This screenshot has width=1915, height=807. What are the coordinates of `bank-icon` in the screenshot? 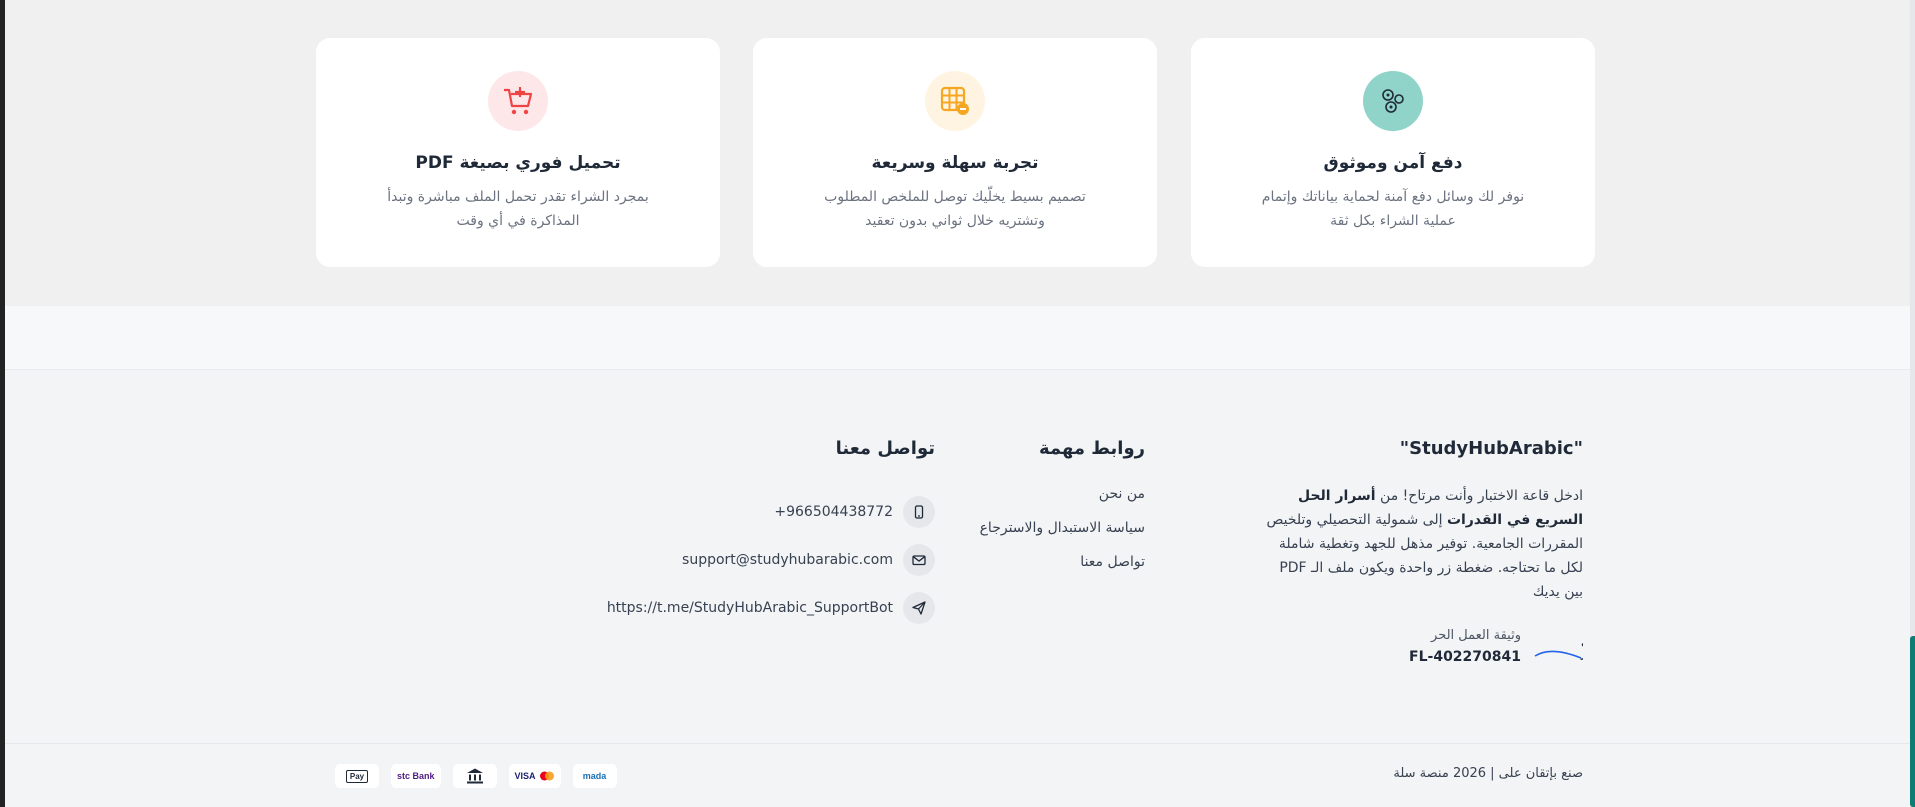 It's located at (474, 776).